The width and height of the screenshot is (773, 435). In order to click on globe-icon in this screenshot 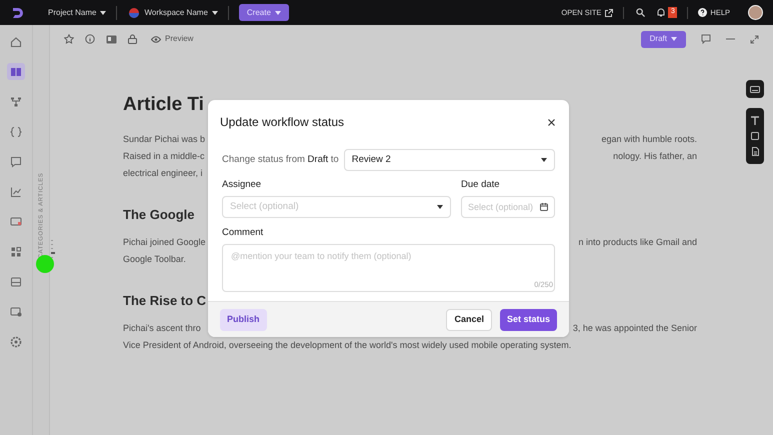, I will do `click(134, 13)`.